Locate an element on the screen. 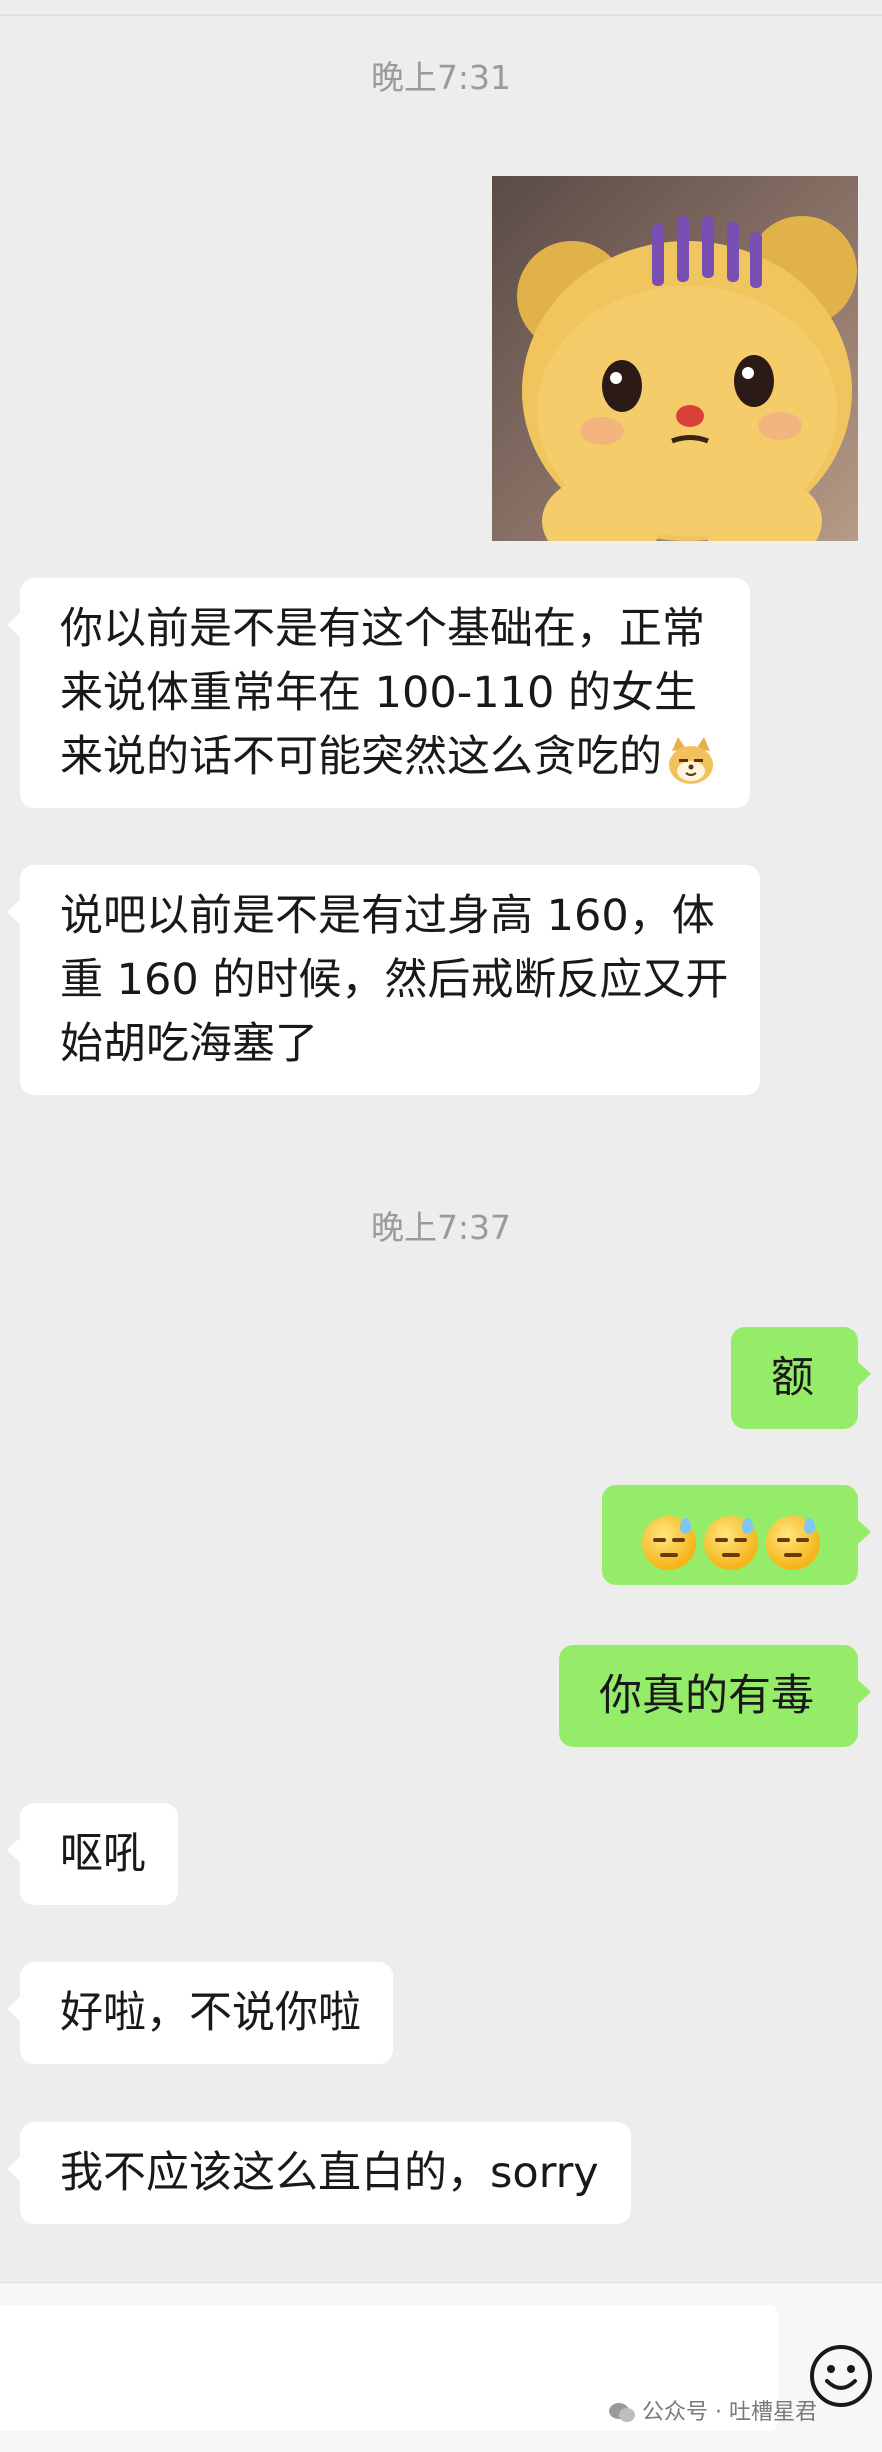  teddy-bear-sticker is located at coordinates (675, 358).